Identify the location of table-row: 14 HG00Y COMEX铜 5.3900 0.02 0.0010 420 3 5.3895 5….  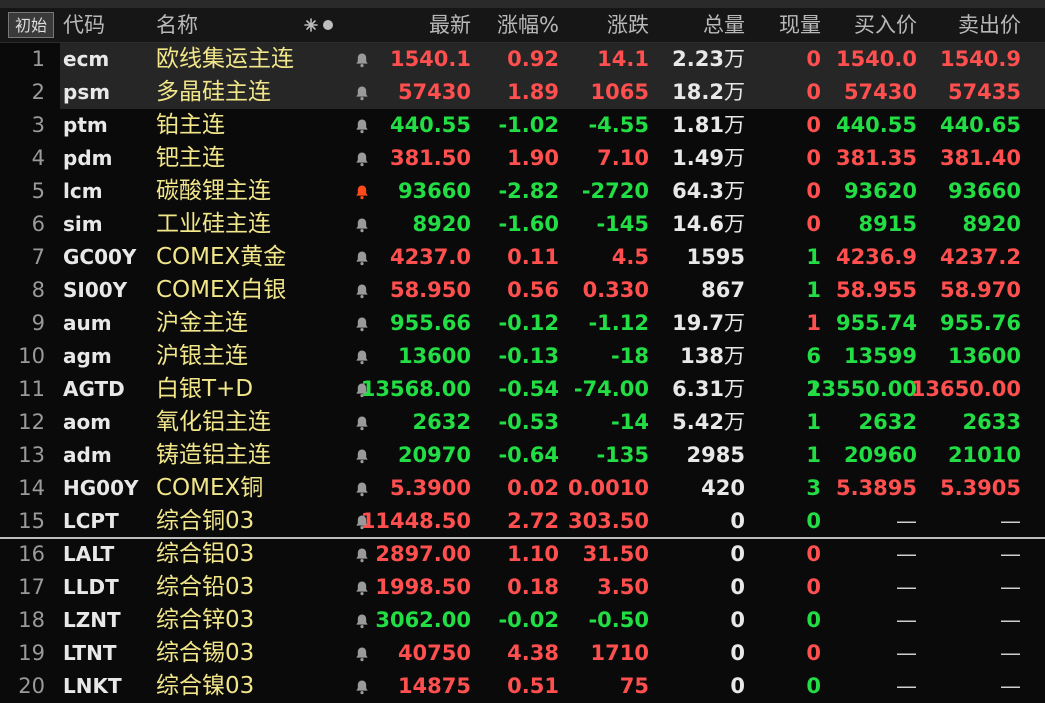
(522, 488).